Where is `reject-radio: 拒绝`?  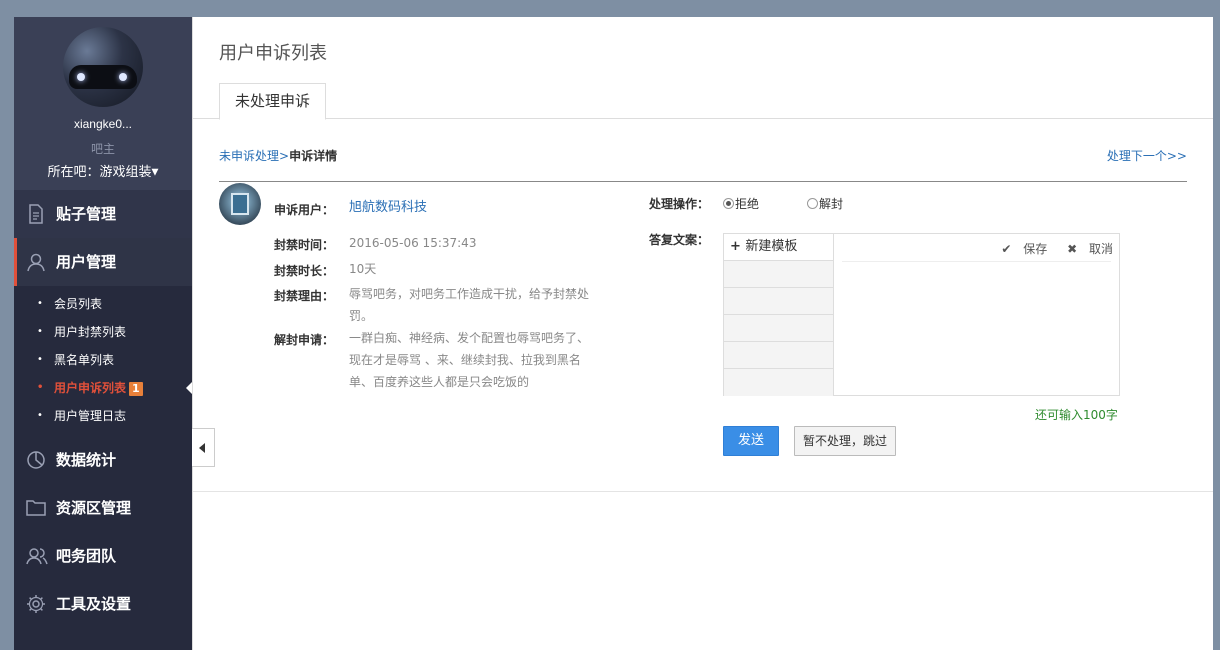 reject-radio: 拒绝 is located at coordinates (741, 203).